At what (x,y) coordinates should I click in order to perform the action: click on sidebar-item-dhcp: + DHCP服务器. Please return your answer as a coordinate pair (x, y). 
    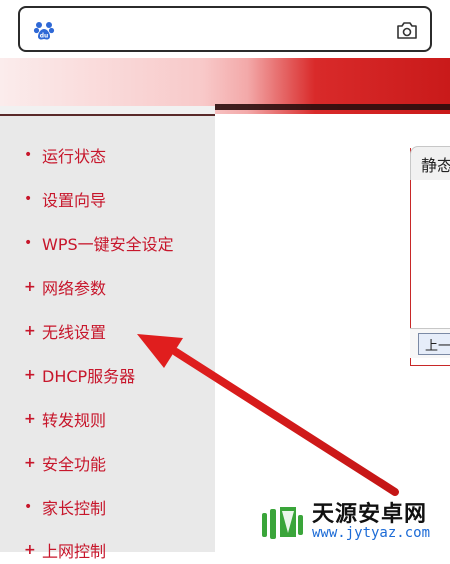
    Looking at the image, I should click on (79, 375).